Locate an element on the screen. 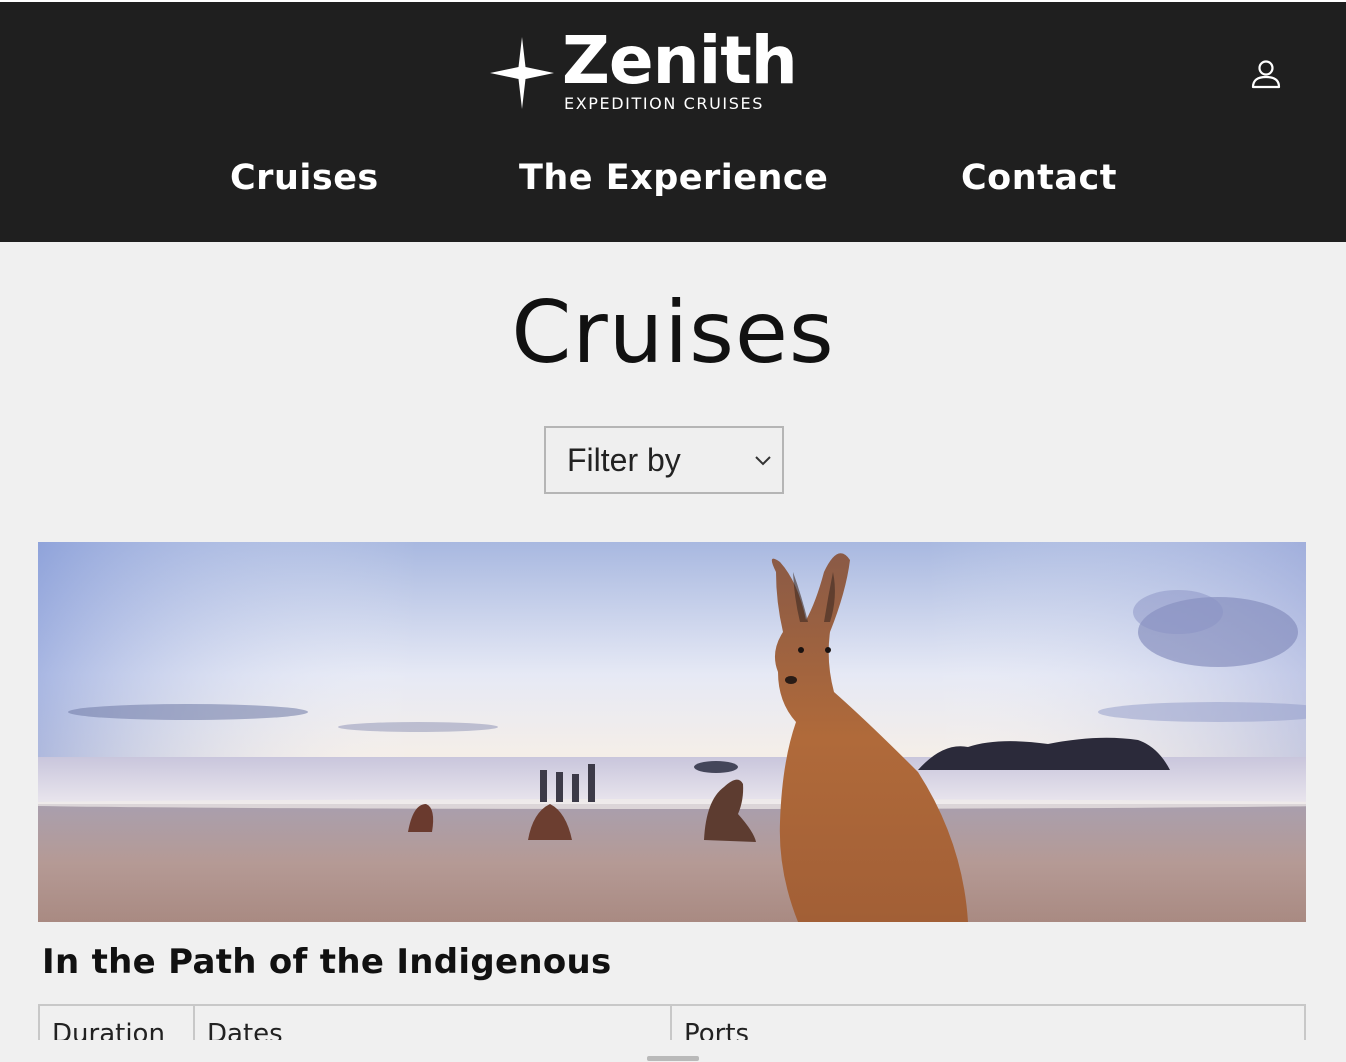 The width and height of the screenshot is (1346, 1062). brand-name: Zenith is located at coordinates (680, 60).